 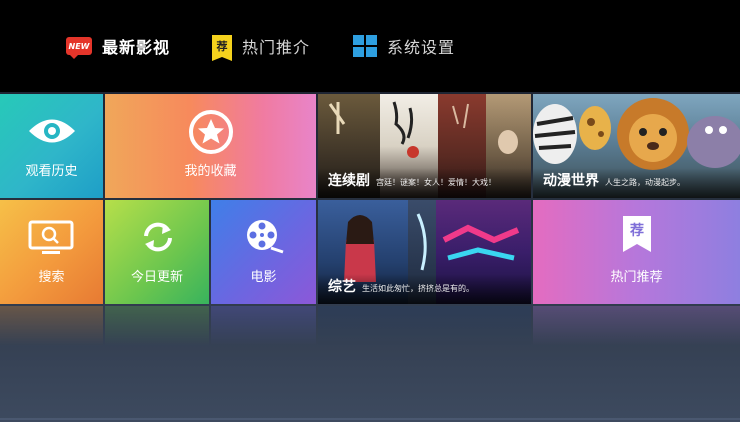 I want to click on tile-label: 今日更新, so click(x=156, y=277).